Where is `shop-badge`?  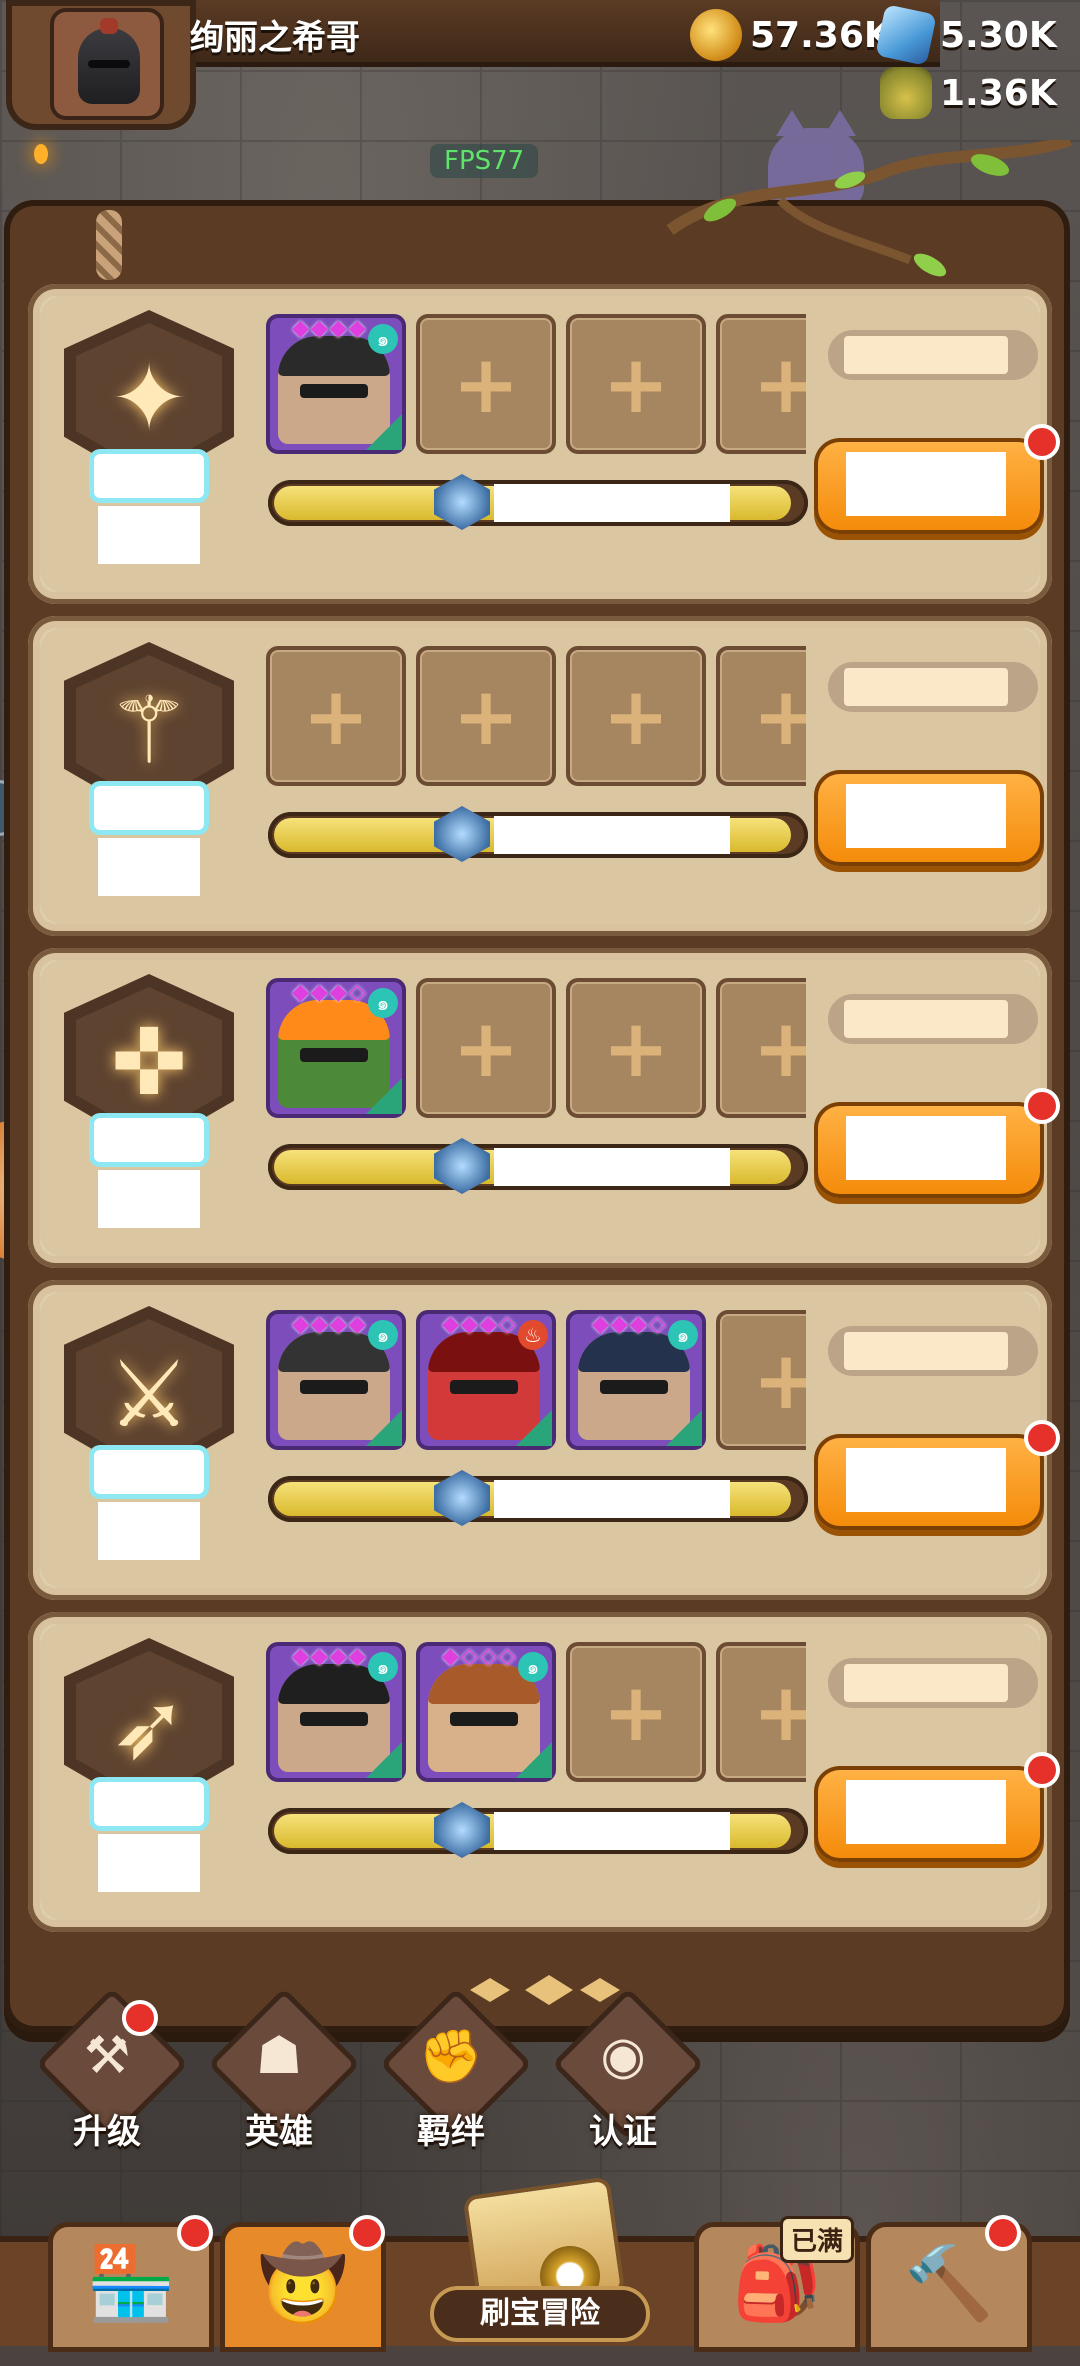
shop-badge is located at coordinates (195, 2233).